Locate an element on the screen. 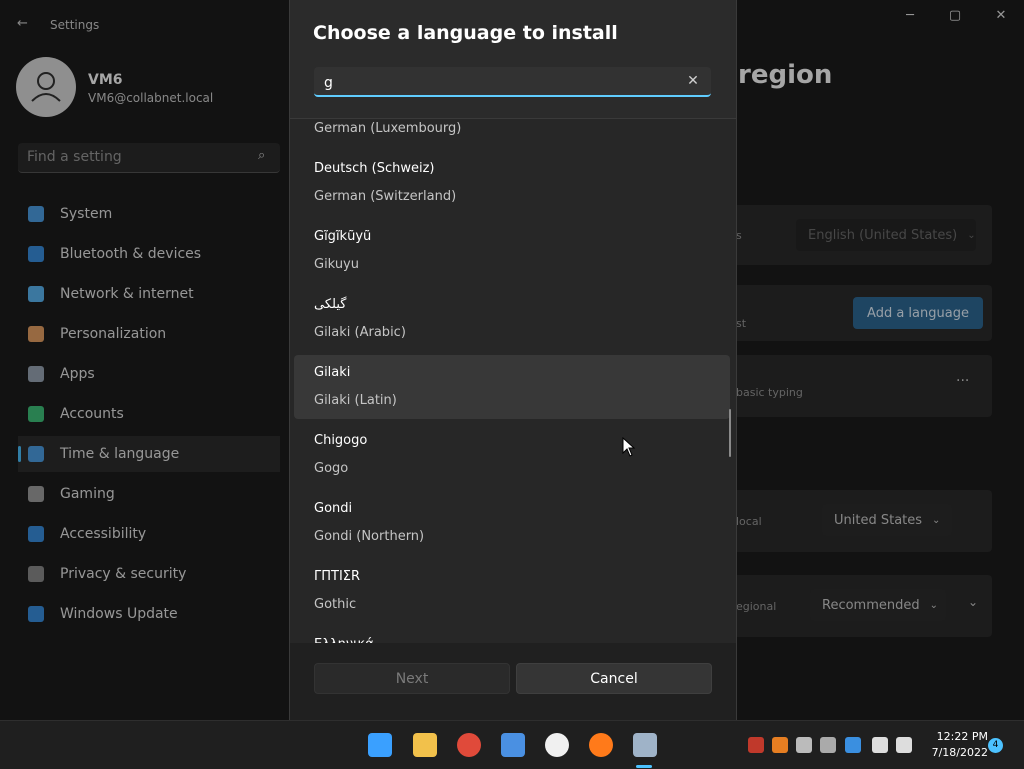 This screenshot has width=1024, height=769. network-tray-icon is located at coordinates (880, 745).